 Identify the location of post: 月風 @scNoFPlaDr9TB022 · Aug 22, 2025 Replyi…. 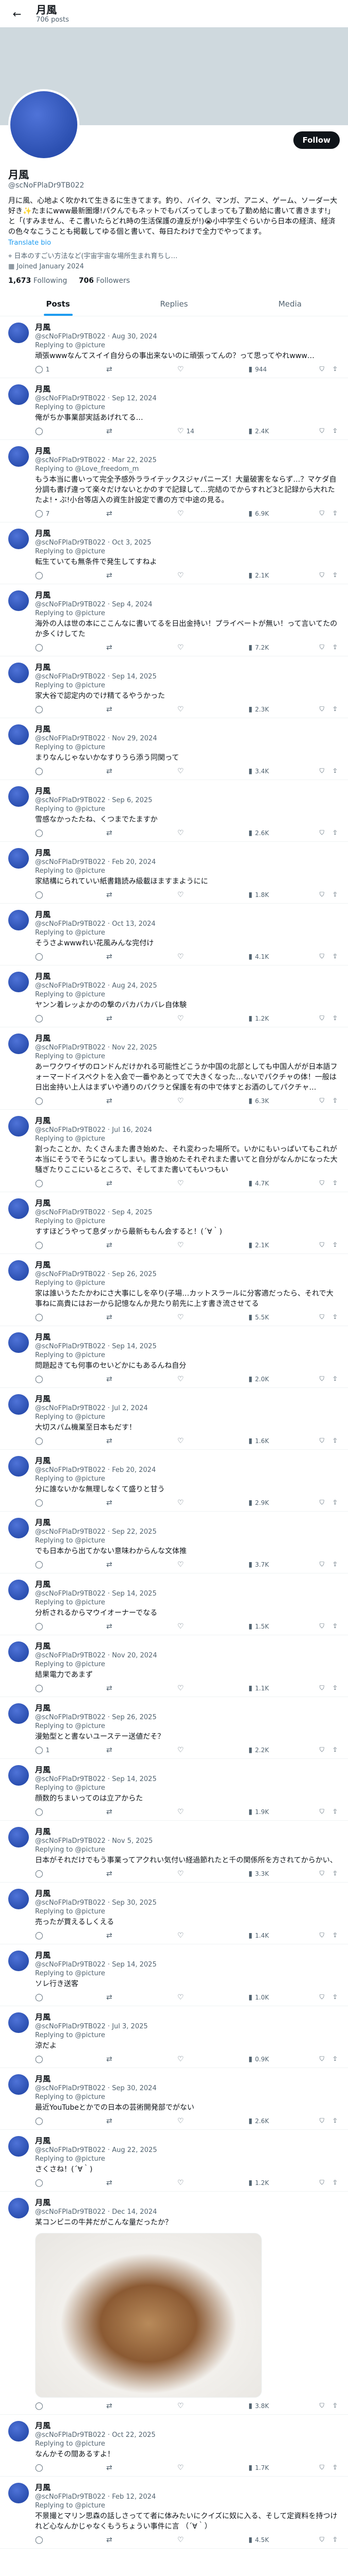
(174, 2161).